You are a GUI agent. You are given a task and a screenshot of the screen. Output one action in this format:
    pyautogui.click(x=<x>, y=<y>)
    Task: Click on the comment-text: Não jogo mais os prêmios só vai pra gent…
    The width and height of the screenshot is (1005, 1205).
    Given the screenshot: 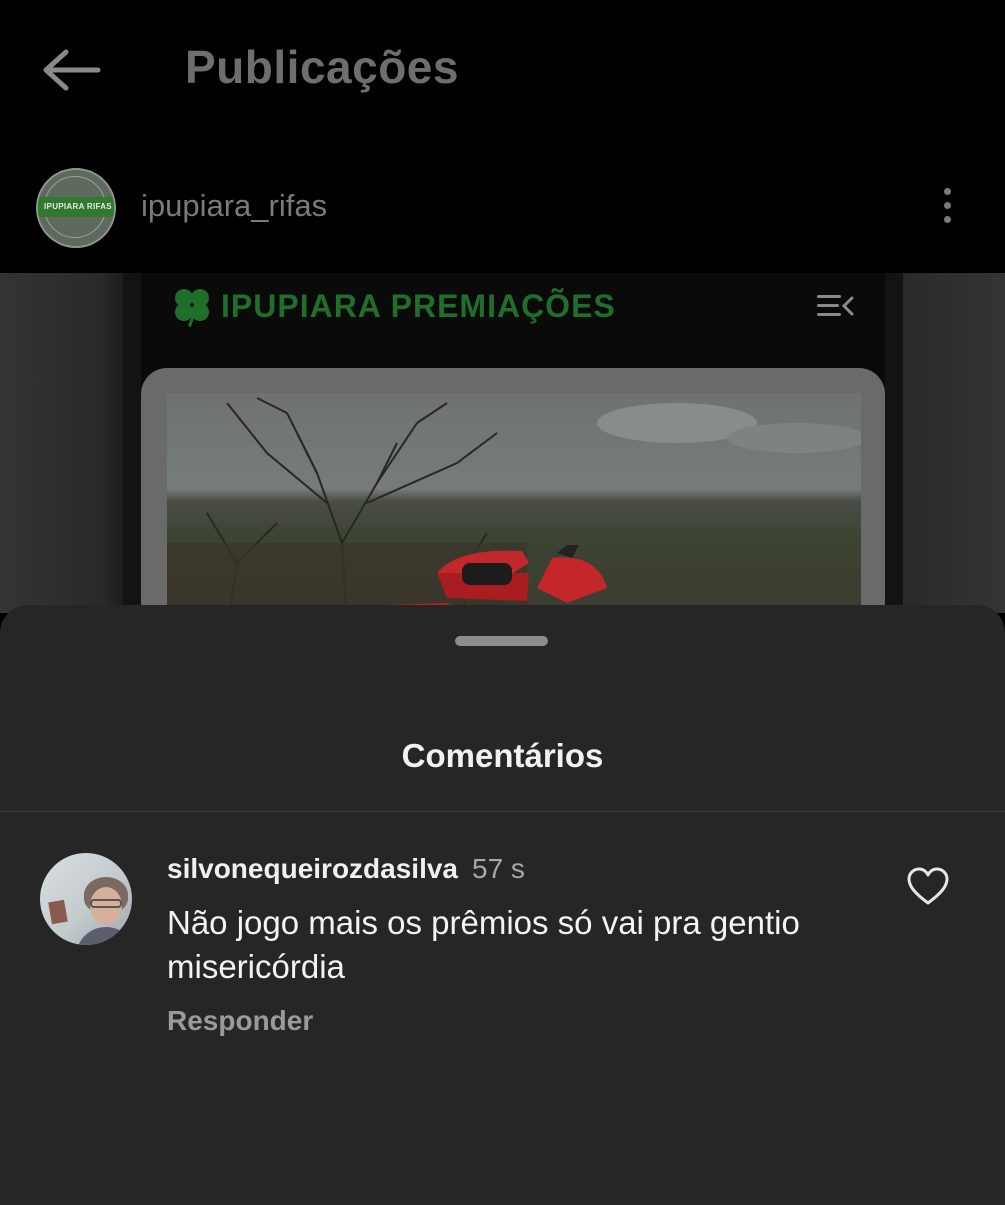 What is the action you would take?
    pyautogui.click(x=483, y=944)
    